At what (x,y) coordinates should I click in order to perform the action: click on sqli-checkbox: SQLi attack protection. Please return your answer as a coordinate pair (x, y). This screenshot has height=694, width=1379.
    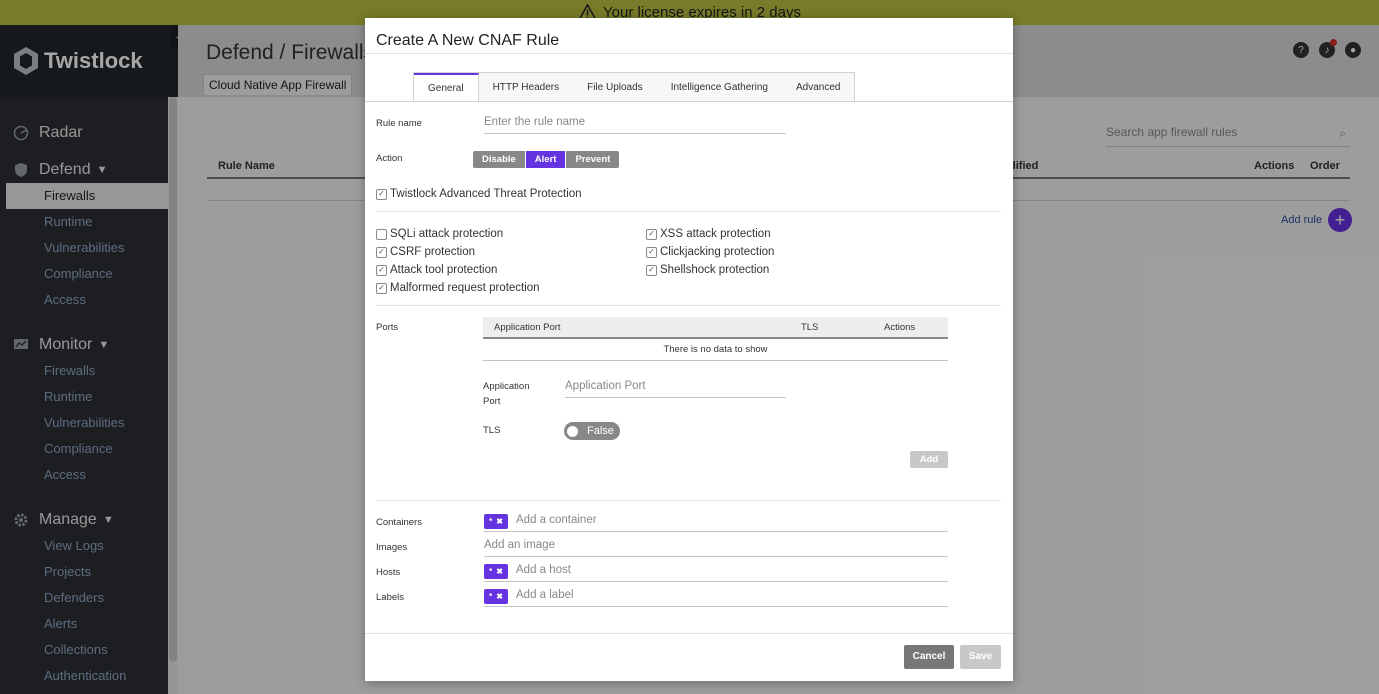
    Looking at the image, I should click on (439, 234).